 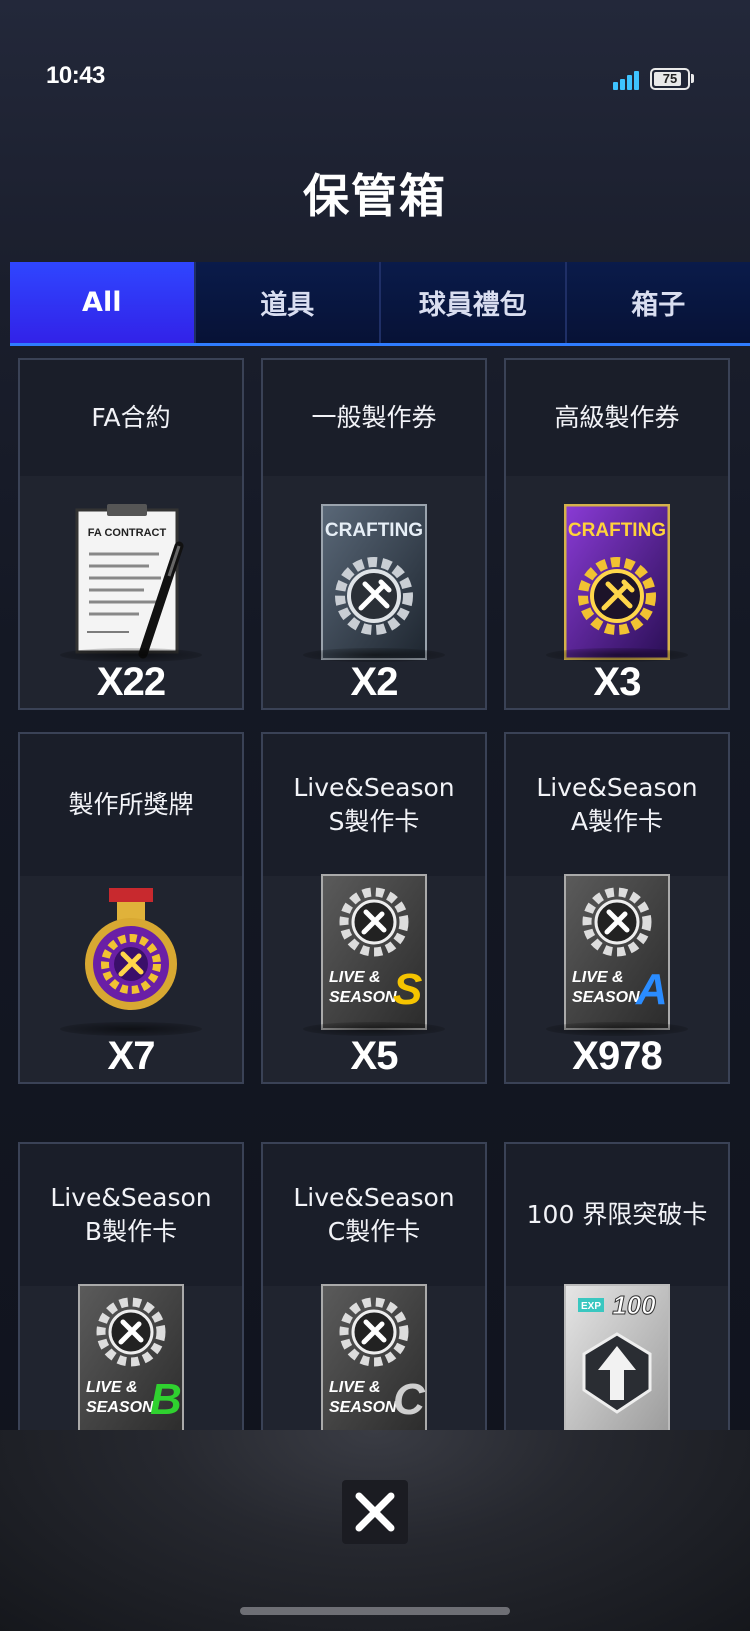 I want to click on tab-bar: All 道具 球員禮包 箱子, so click(x=380, y=304).